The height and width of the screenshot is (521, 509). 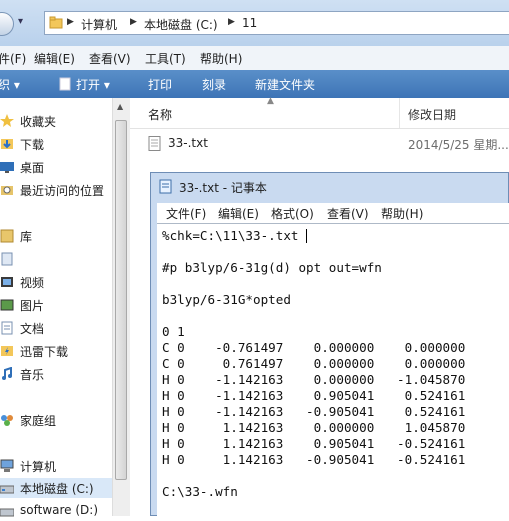 I want to click on menu-bar: 件(F) 编辑(E) 查看(V) 工具(T) 帮助(H), so click(x=254, y=58).